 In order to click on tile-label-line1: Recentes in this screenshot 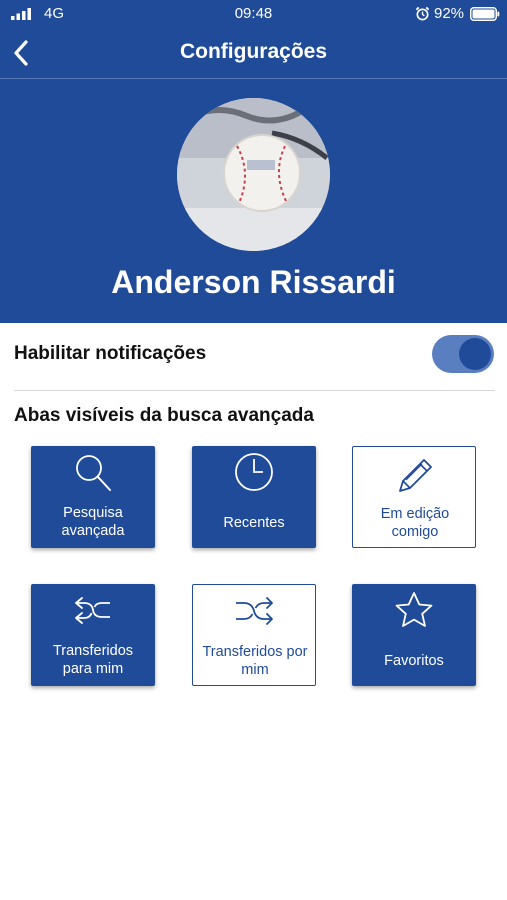, I will do `click(254, 523)`.